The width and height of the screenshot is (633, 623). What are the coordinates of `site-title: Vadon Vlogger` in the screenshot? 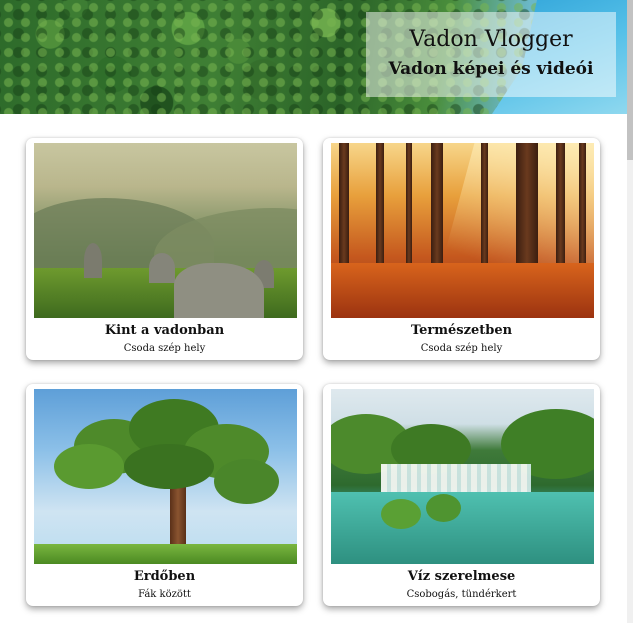 It's located at (491, 40).